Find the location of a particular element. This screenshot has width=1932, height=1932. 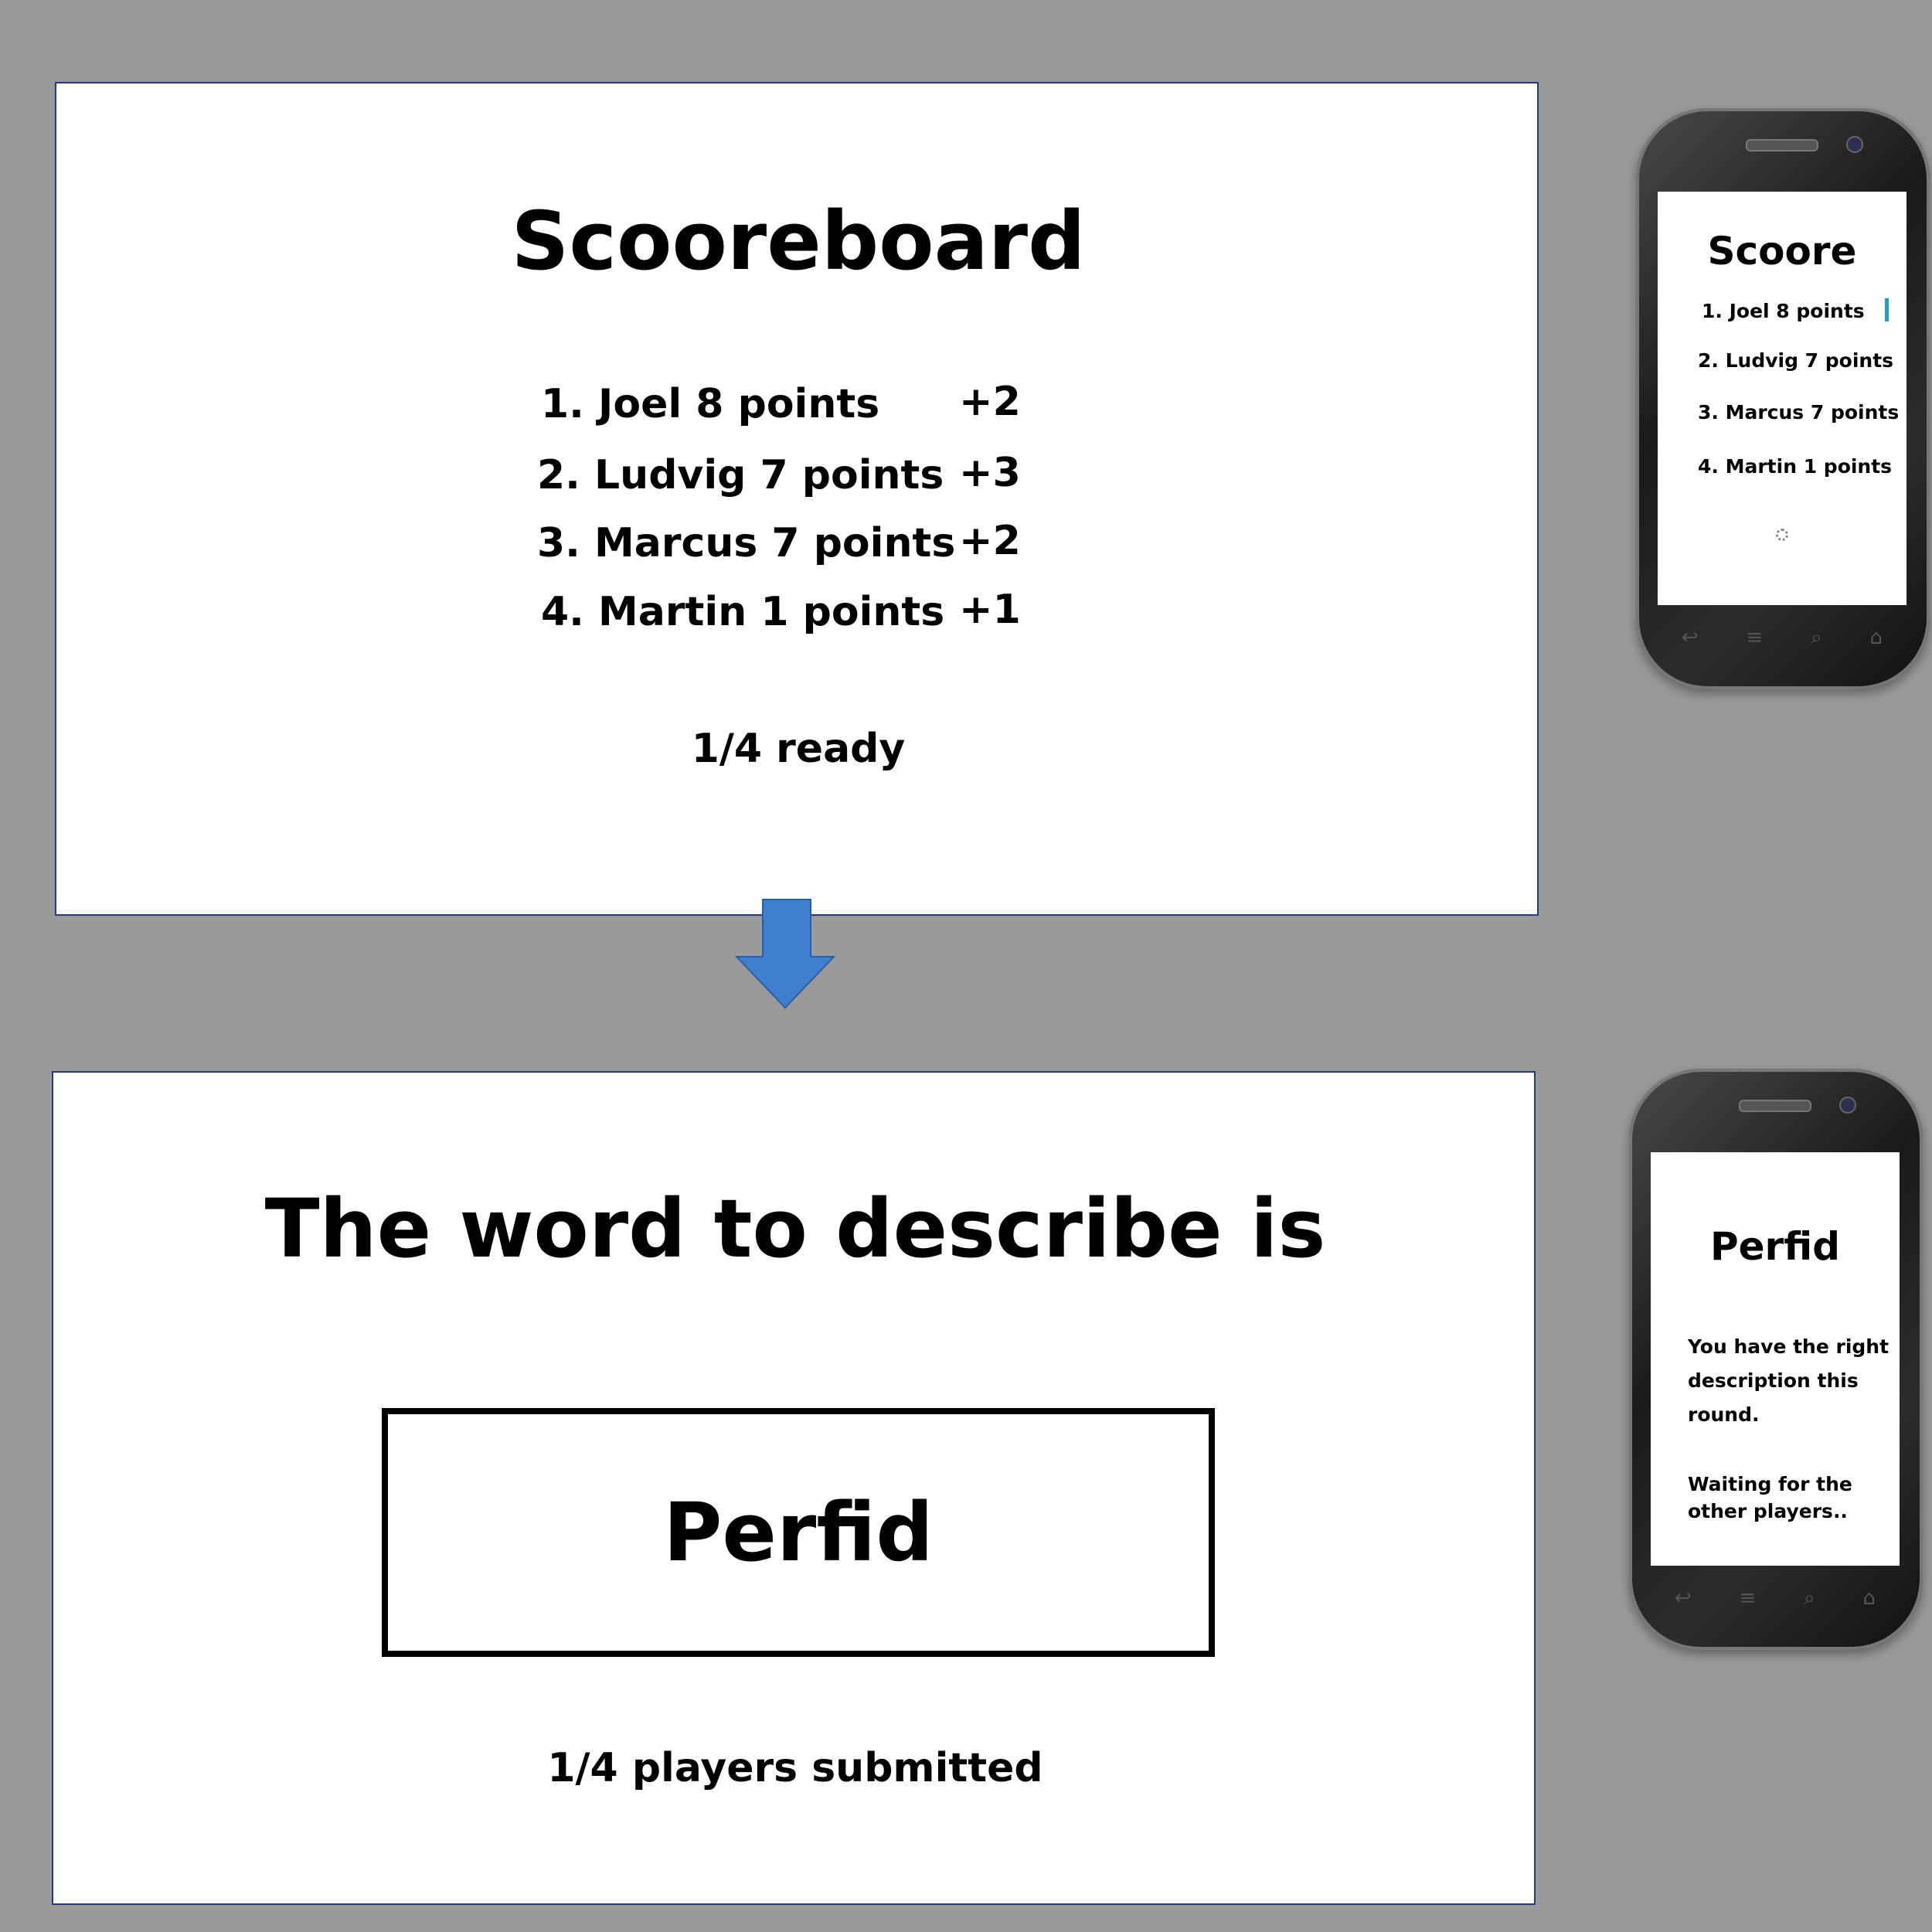

ready-status: 1/4 ready is located at coordinates (799, 749).